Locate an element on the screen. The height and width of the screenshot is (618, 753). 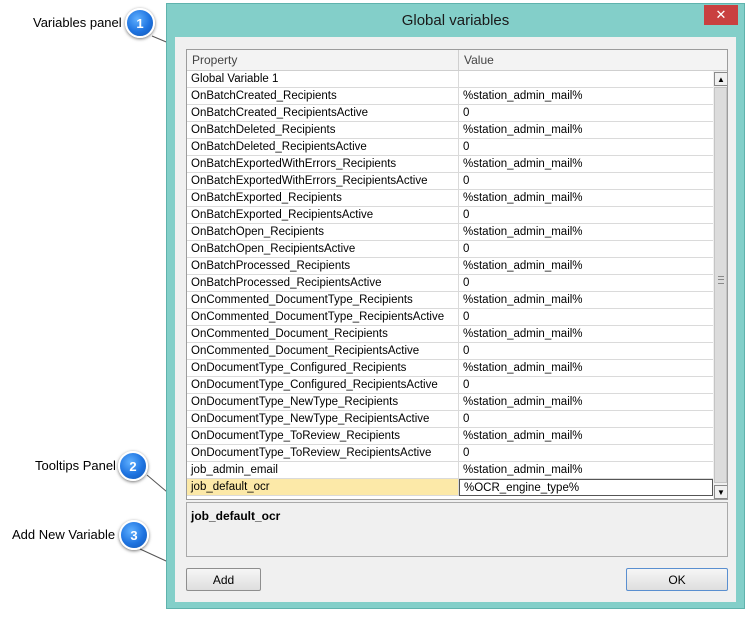
table-row: OnBatchCreated_RecipientsActive 0 is located at coordinates (450, 113).